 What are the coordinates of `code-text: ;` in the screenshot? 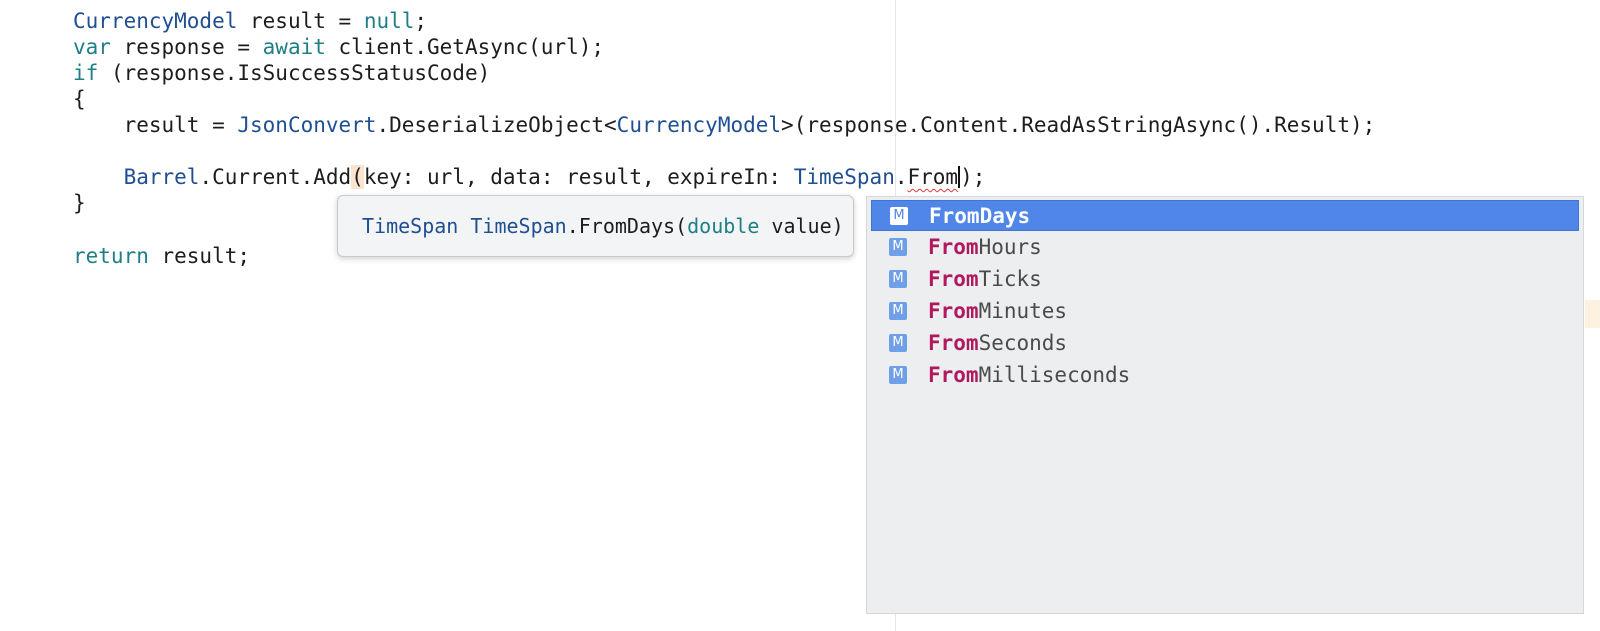 It's located at (421, 21).